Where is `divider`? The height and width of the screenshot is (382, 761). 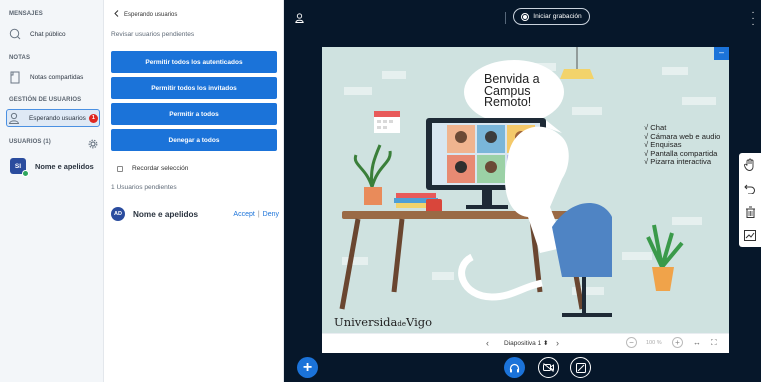 divider is located at coordinates (505, 18).